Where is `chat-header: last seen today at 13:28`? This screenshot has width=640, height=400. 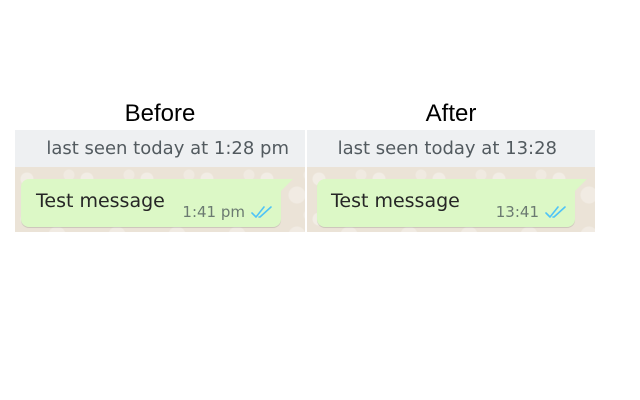 chat-header: last seen today at 13:28 is located at coordinates (451, 148).